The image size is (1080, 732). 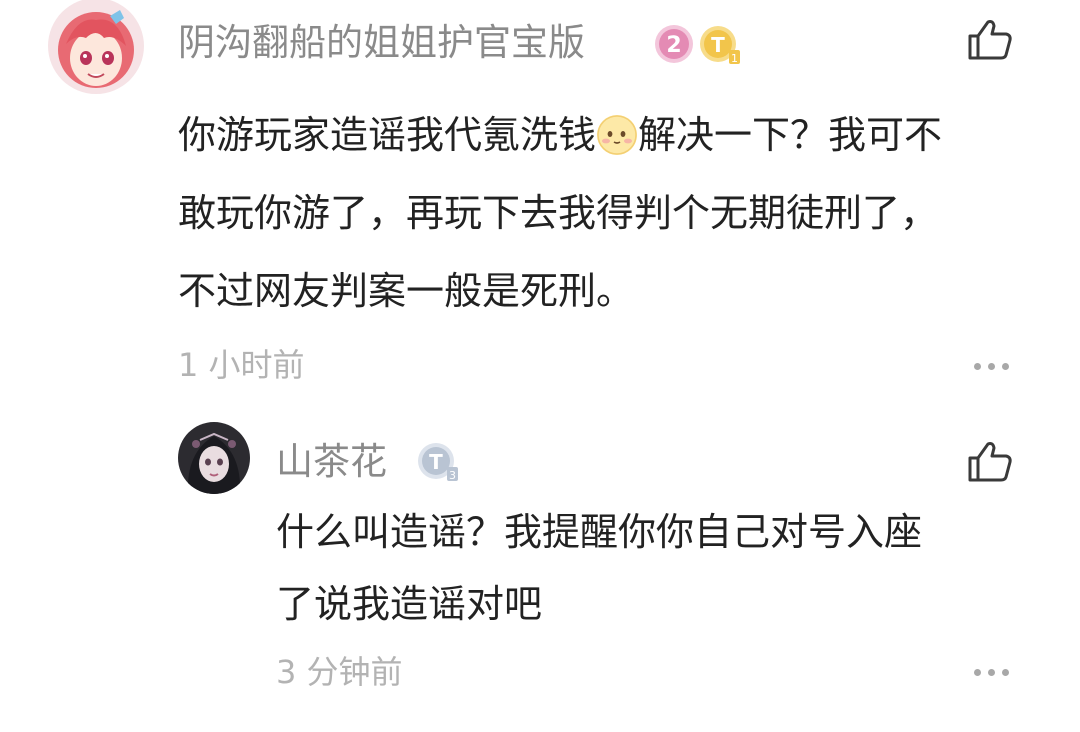 I want to click on reply-username: 山茶花, so click(x=331, y=462).